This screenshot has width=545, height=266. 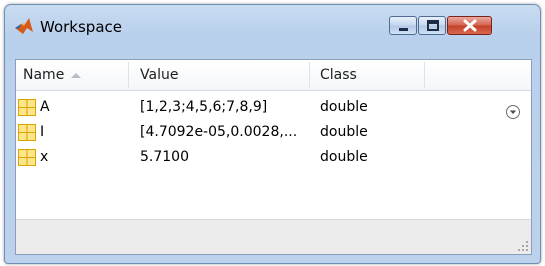 I want to click on sort-ascending-icon, so click(x=76, y=75).